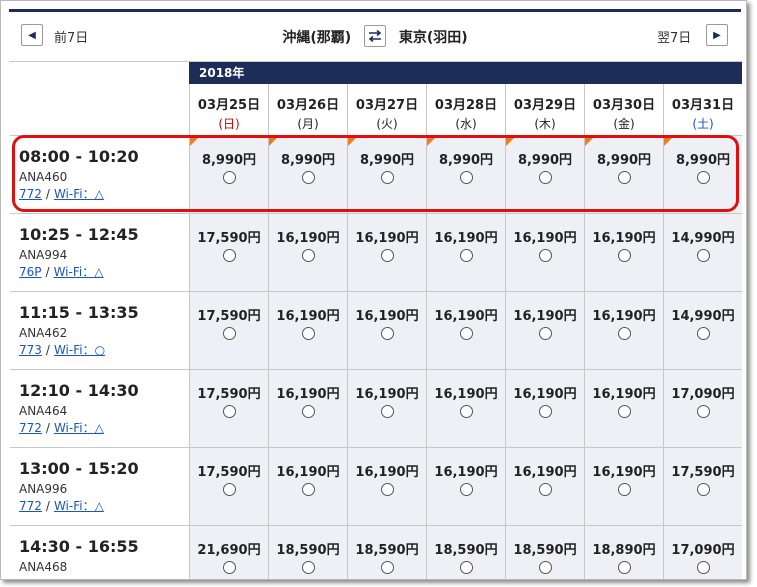 The image size is (757, 587). Describe the element at coordinates (375, 36) in the screenshot. I see `swap-route-button` at that location.